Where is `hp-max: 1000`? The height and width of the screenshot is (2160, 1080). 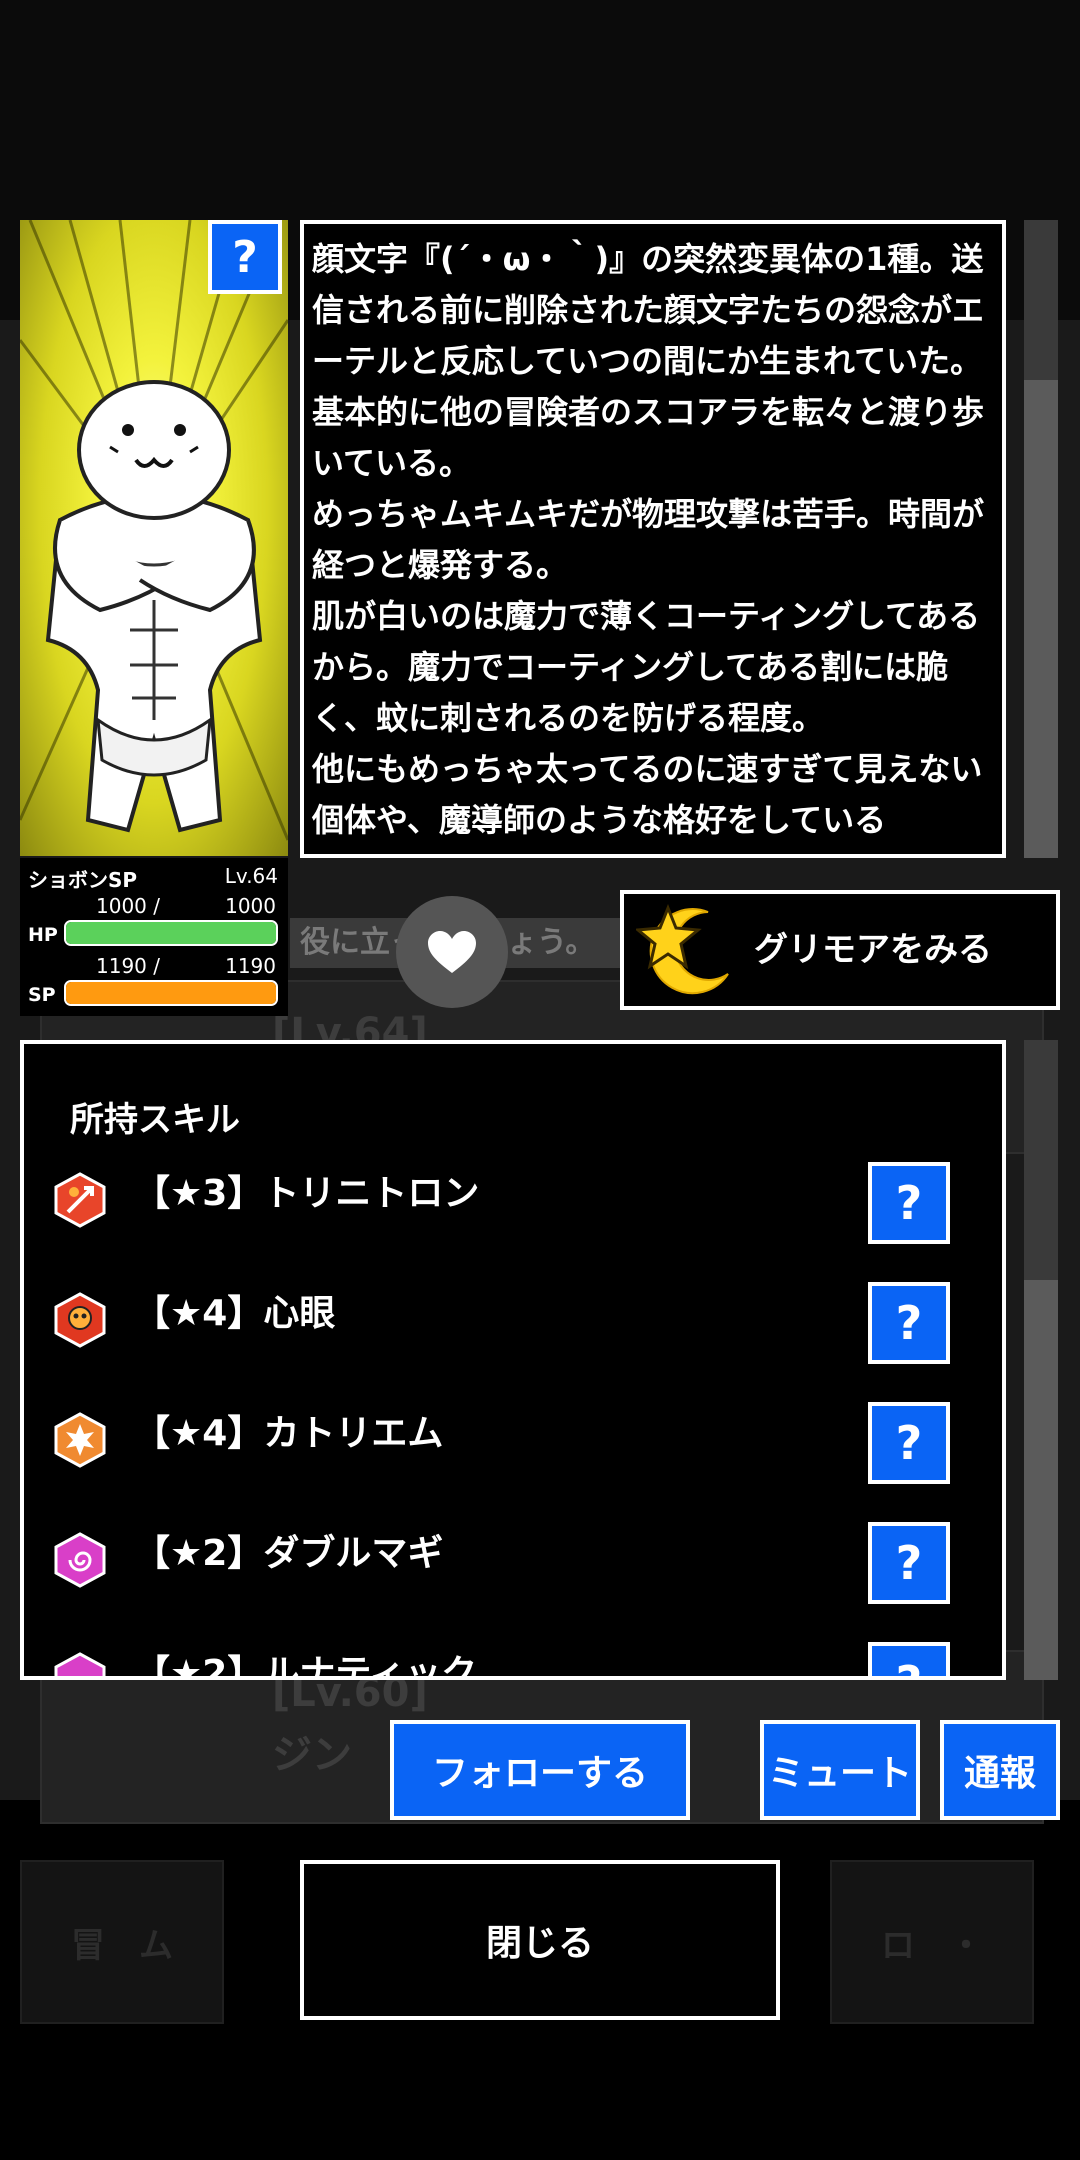
hp-max: 1000 is located at coordinates (250, 906).